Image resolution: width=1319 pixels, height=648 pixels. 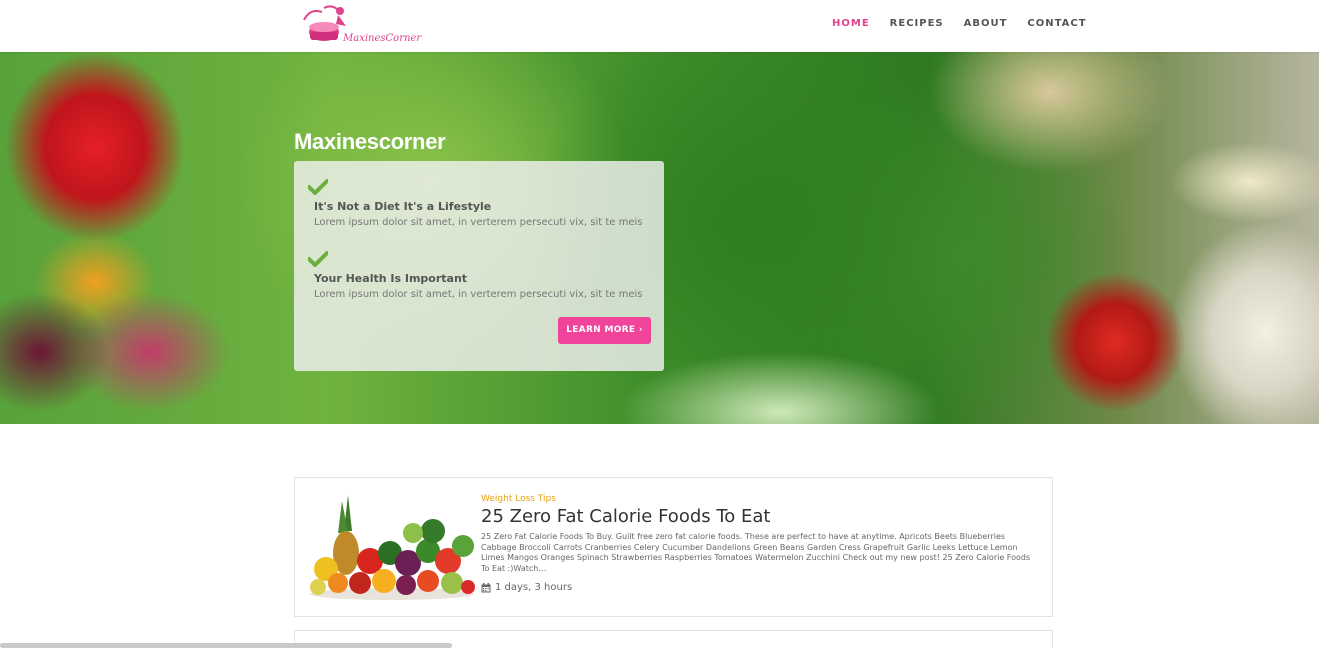 What do you see at coordinates (391, 278) in the screenshot?
I see `feature-title: Your Health Is Important` at bounding box center [391, 278].